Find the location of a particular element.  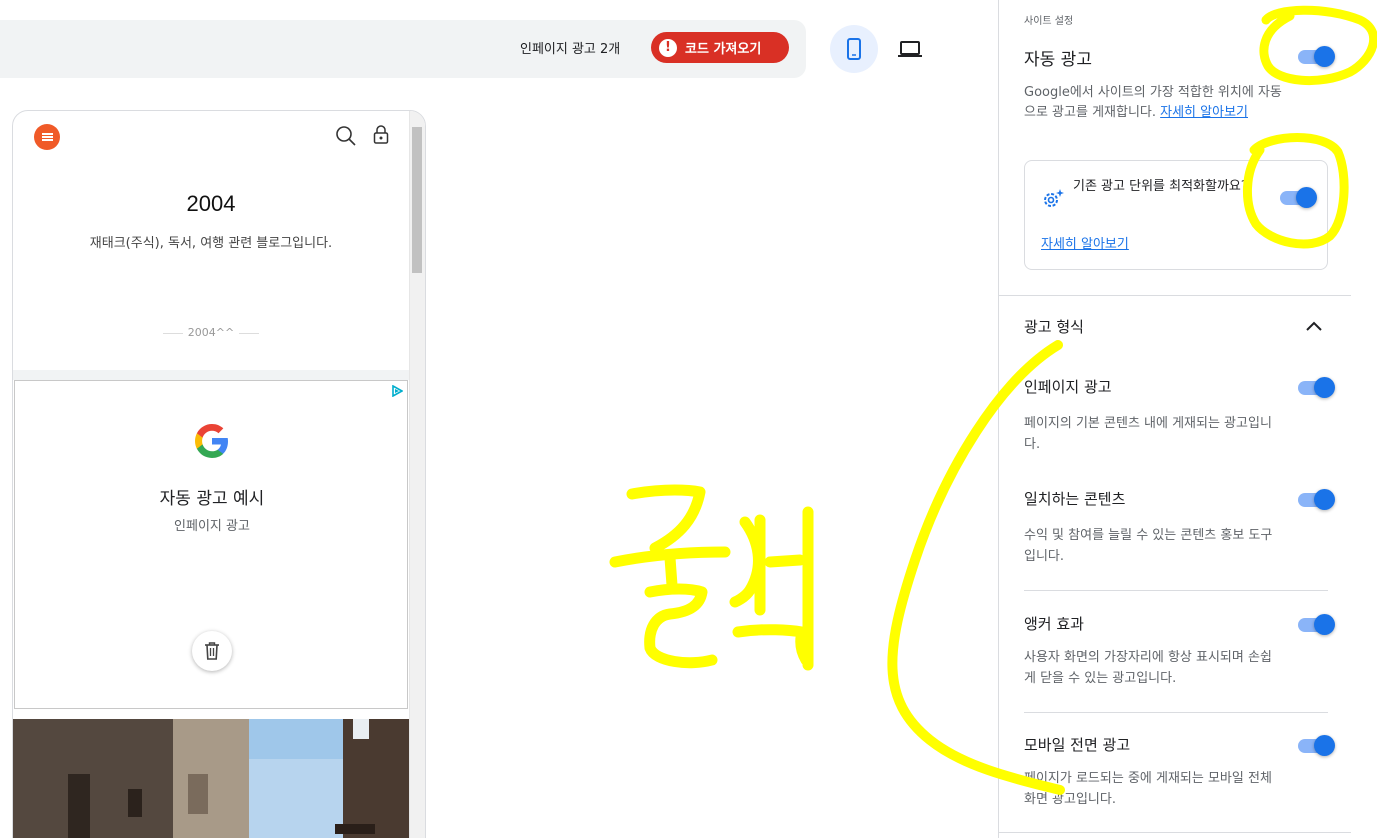

annotation-text-click is located at coordinates (711, 577).